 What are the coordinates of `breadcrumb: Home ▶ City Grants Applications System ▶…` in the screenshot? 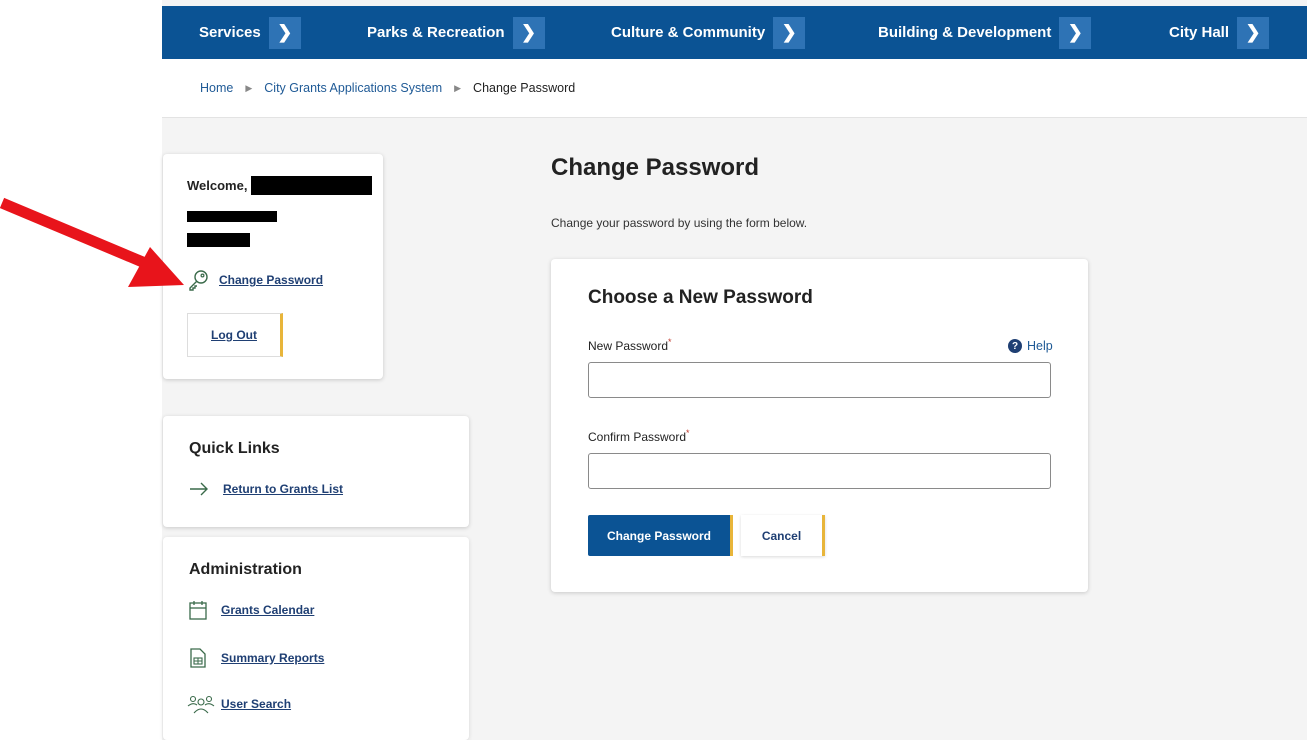 It's located at (734, 88).